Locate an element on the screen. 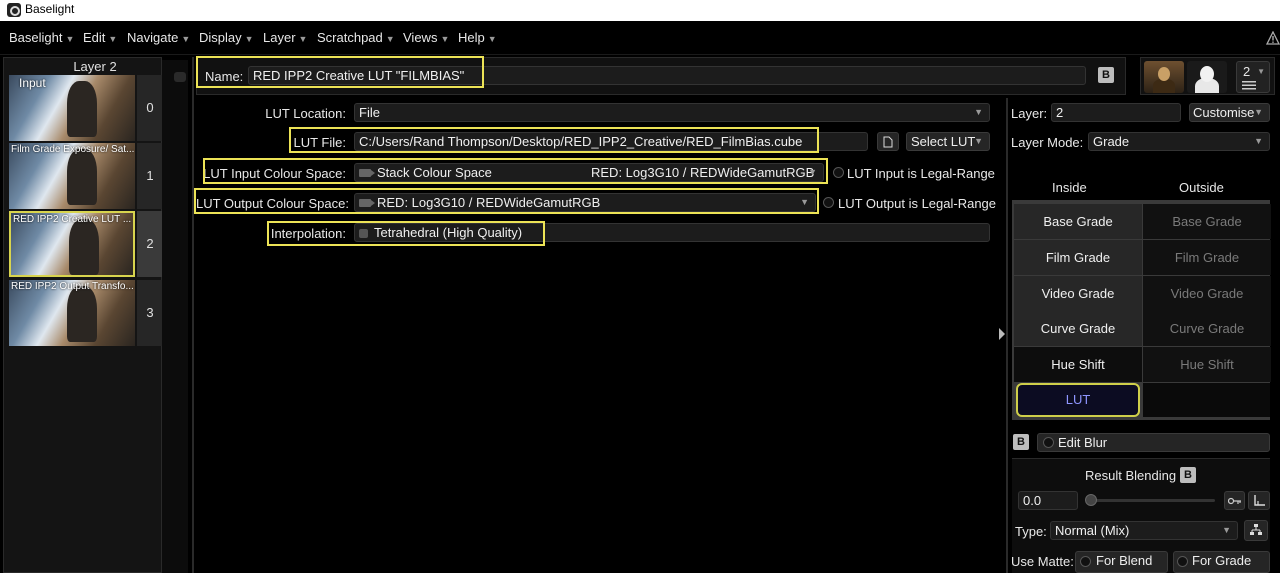 This screenshot has height=573, width=1280. use-matte-label: Use Matte: is located at coordinates (1042, 561).